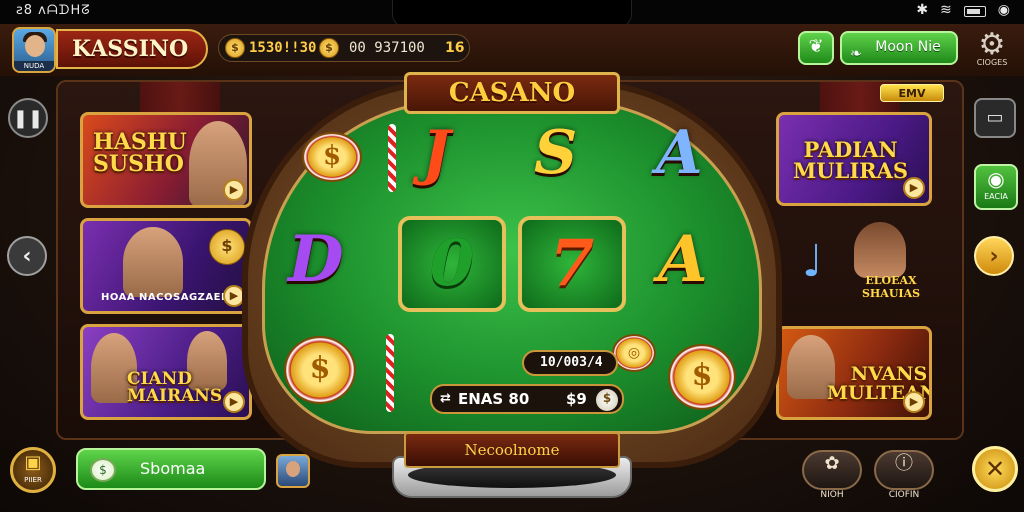  I want to click on gold-coin-icon: $, so click(329, 48).